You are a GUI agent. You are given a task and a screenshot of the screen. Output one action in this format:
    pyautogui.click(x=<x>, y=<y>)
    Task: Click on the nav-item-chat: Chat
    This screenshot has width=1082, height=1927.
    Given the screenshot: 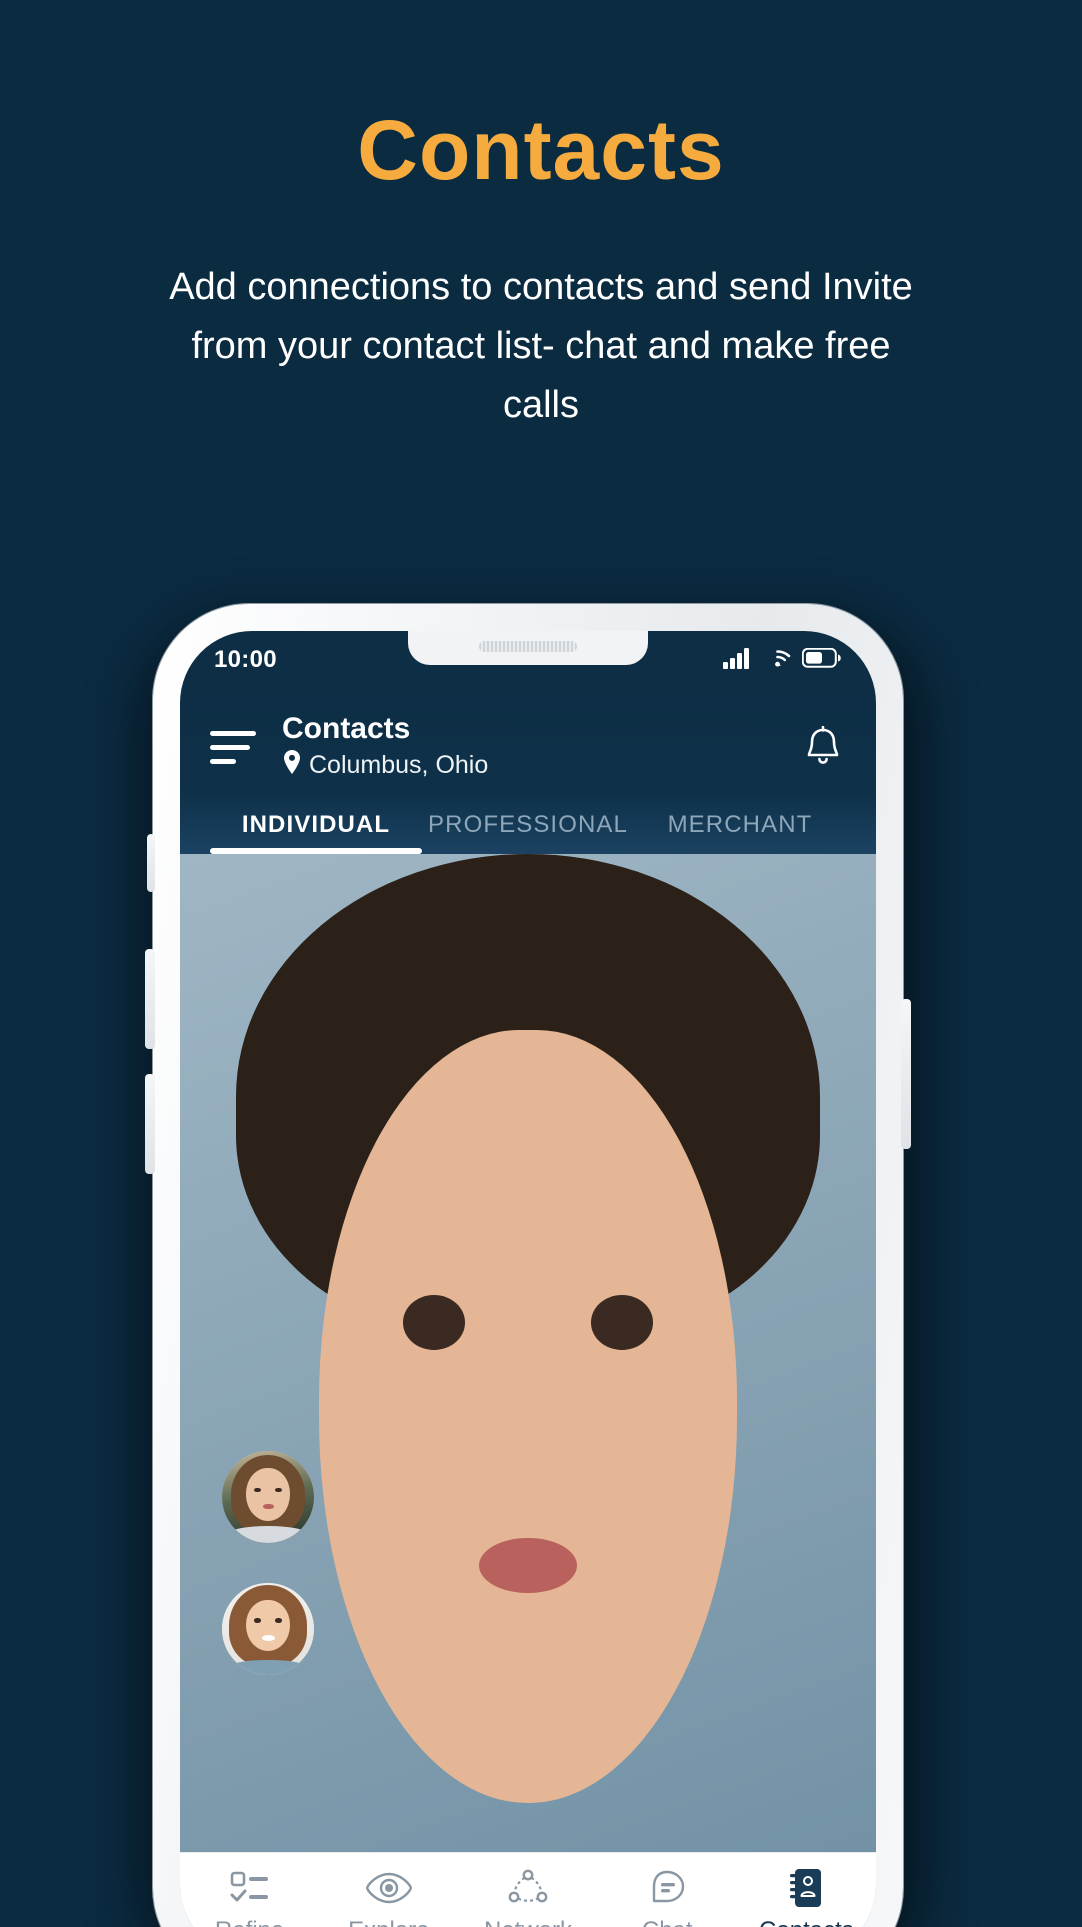 What is the action you would take?
    pyautogui.click(x=667, y=1896)
    